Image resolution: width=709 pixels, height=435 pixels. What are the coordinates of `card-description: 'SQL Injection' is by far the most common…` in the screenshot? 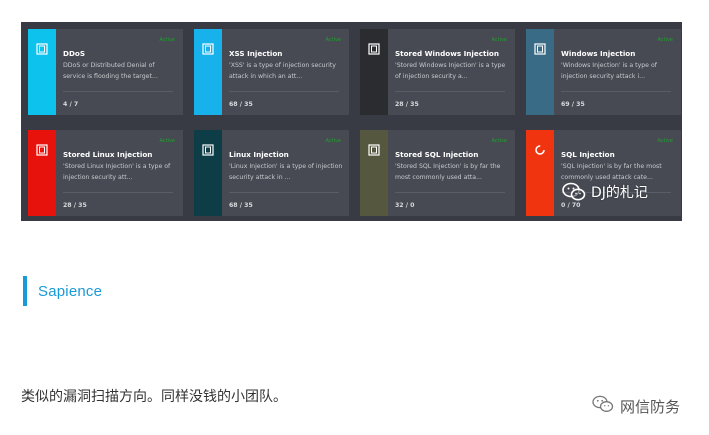 It's located at (611, 172).